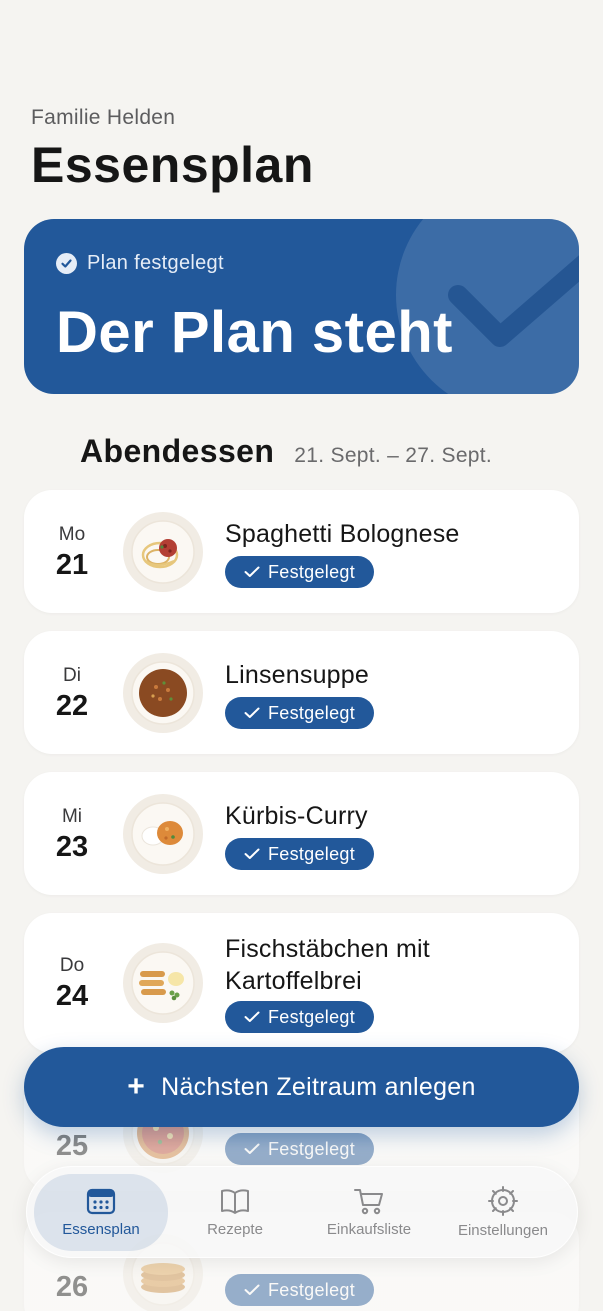  Describe the element at coordinates (297, 675) in the screenshot. I see `meal-name: Linsensuppe` at that location.